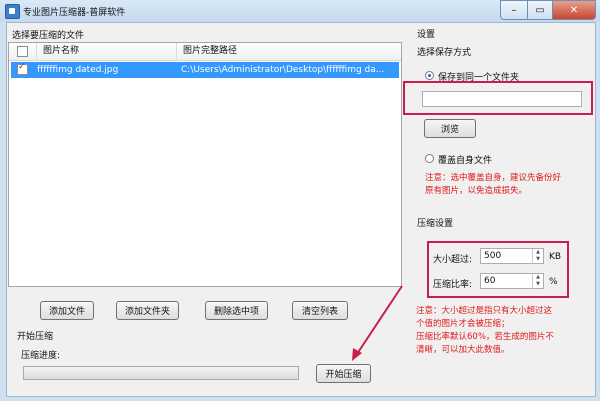 Image resolution: width=600 pixels, height=401 pixels. Describe the element at coordinates (463, 350) in the screenshot. I see `settings-note-line-4: 清晰，可以加大此数值。` at that location.